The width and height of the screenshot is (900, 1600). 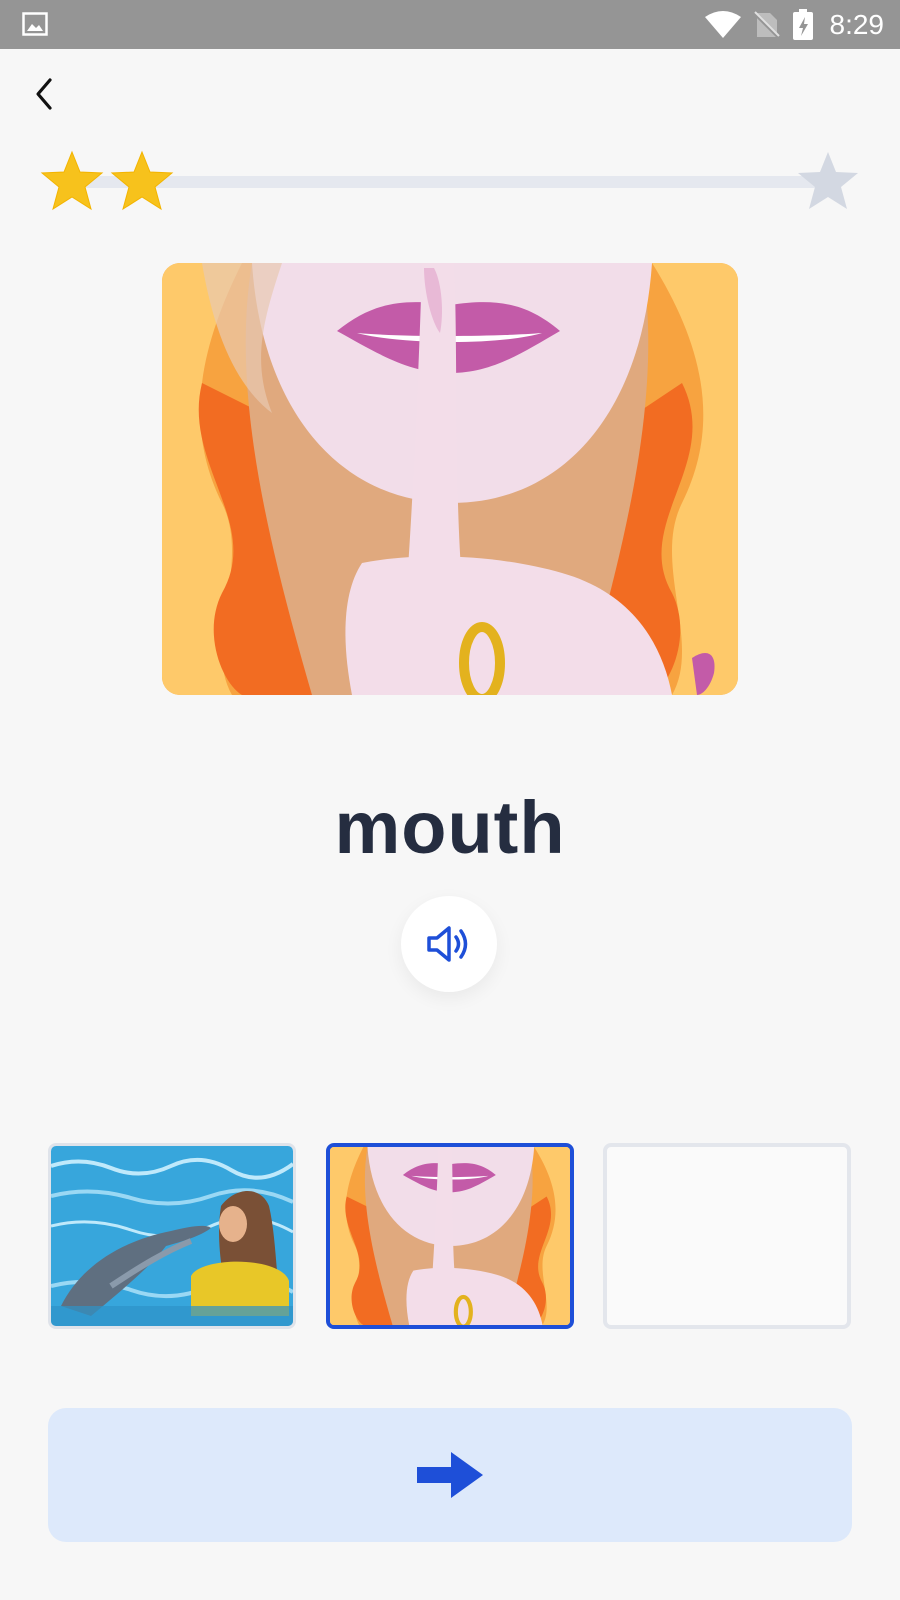 What do you see at coordinates (857, 24) in the screenshot?
I see `status-time: 8:29` at bounding box center [857, 24].